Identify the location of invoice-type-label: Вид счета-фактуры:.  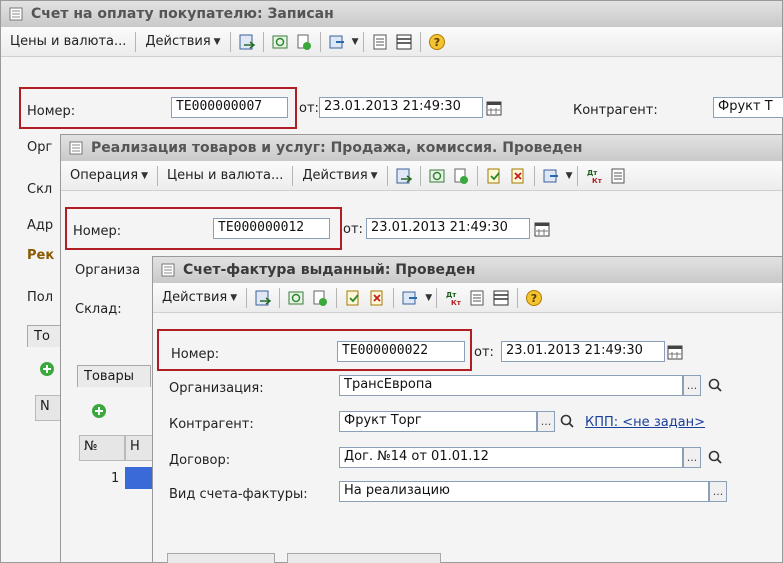
(238, 494).